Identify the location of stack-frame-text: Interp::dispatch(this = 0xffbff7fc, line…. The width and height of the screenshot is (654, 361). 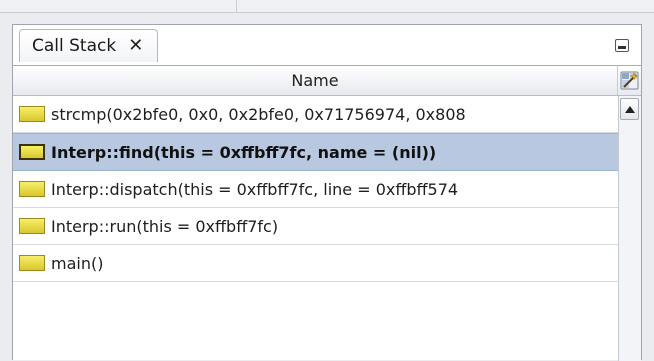
(255, 189).